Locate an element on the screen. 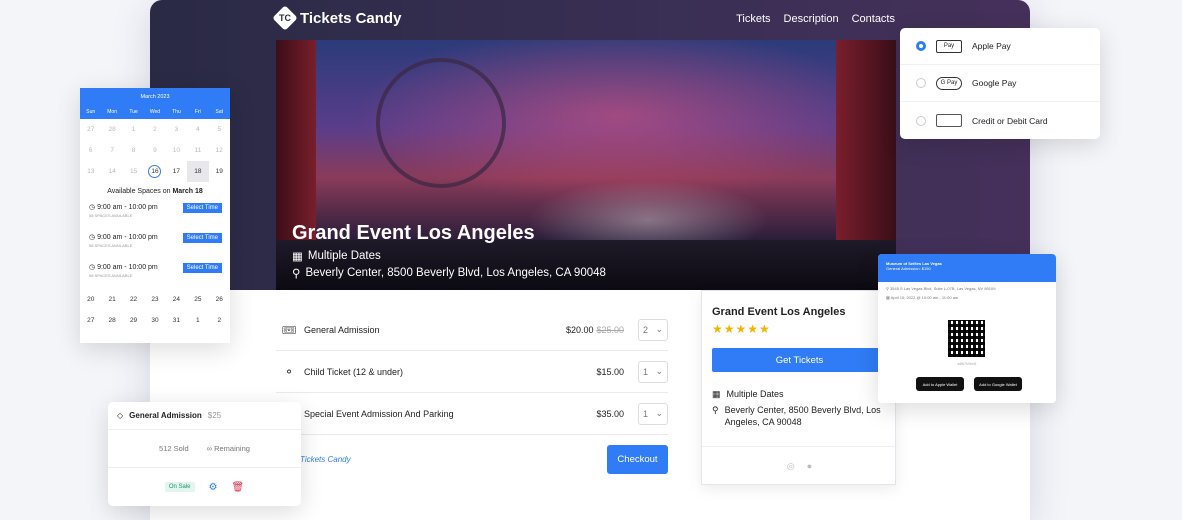 This screenshot has width=1182, height=520. payment-label: Google Pay is located at coordinates (994, 83).